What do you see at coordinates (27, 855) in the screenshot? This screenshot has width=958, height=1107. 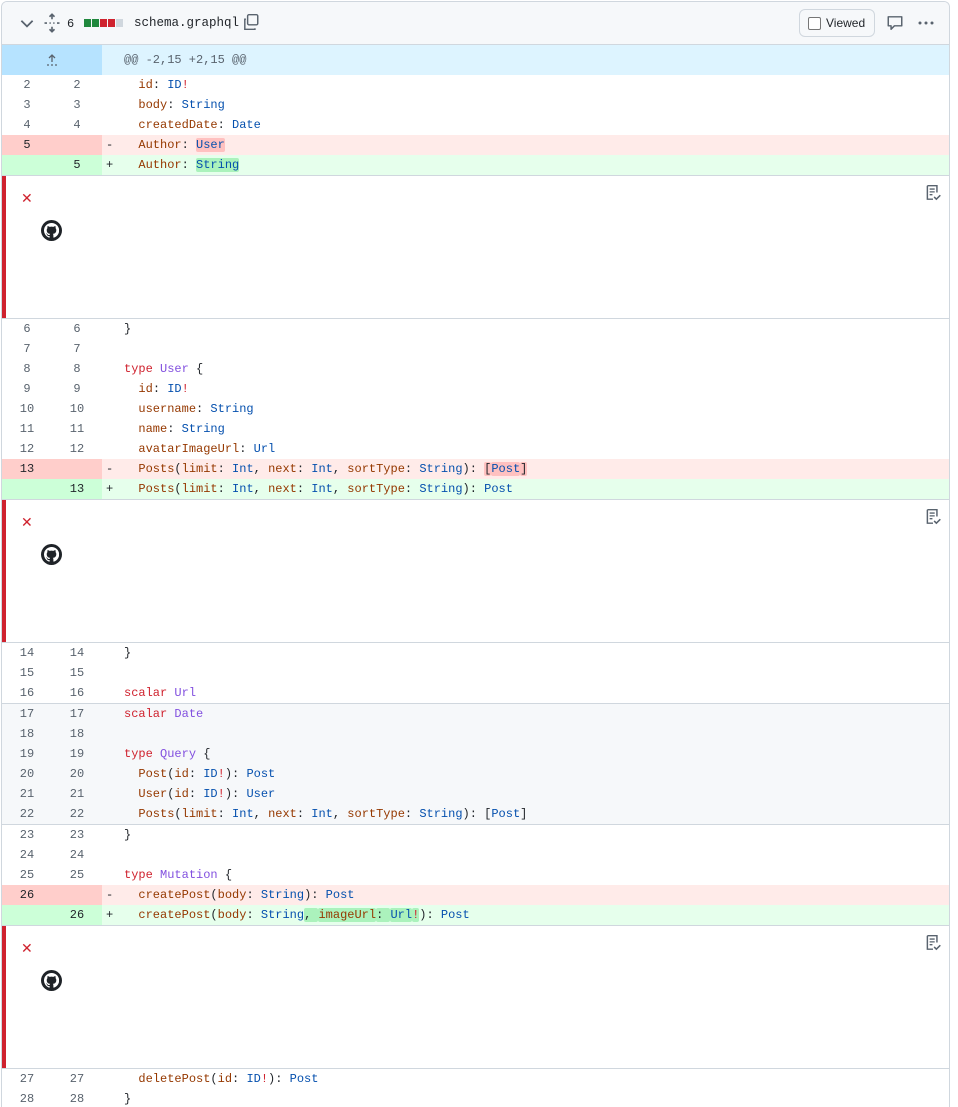 I see `old-line-number: 24` at bounding box center [27, 855].